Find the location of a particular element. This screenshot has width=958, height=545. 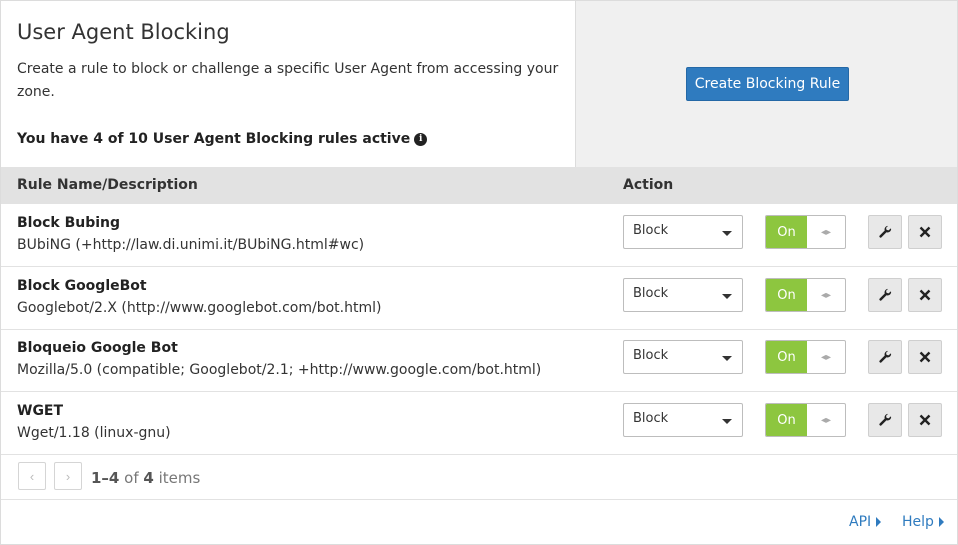

help-link: Help is located at coordinates (923, 522).